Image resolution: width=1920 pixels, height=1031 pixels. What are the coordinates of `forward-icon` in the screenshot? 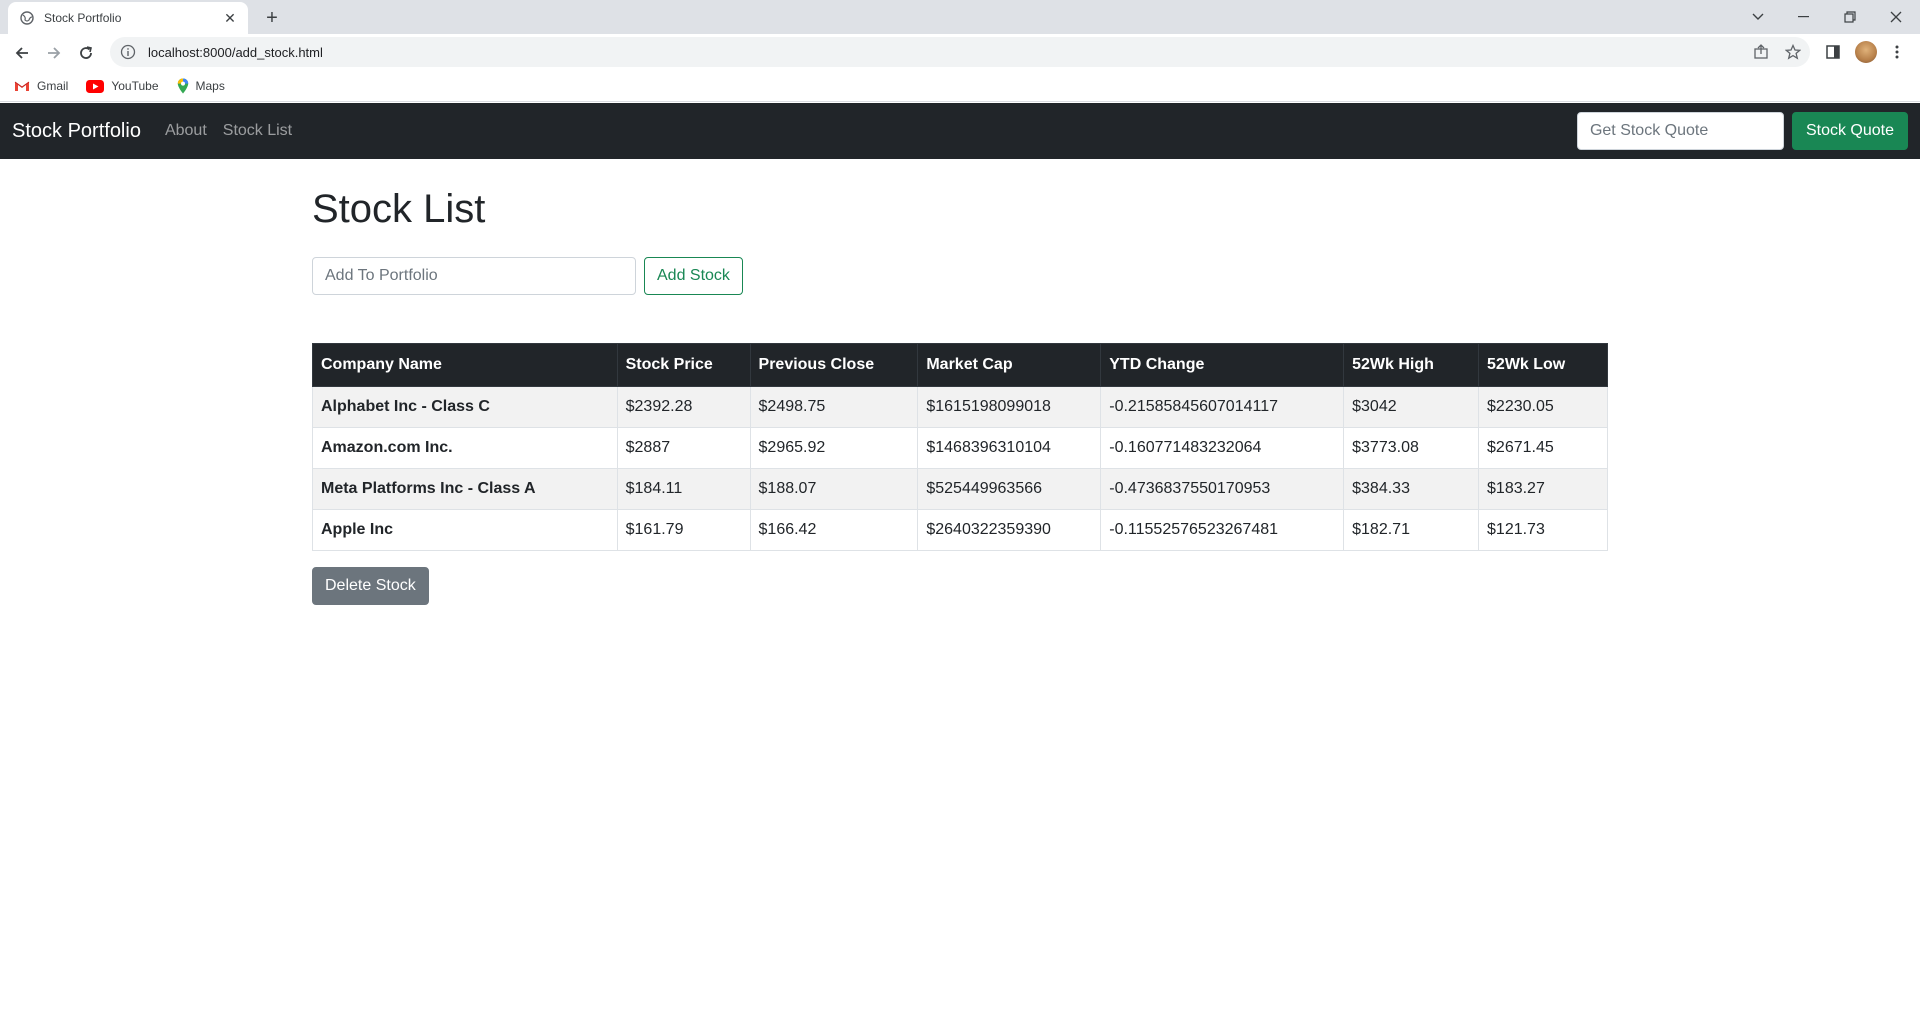 It's located at (54, 53).